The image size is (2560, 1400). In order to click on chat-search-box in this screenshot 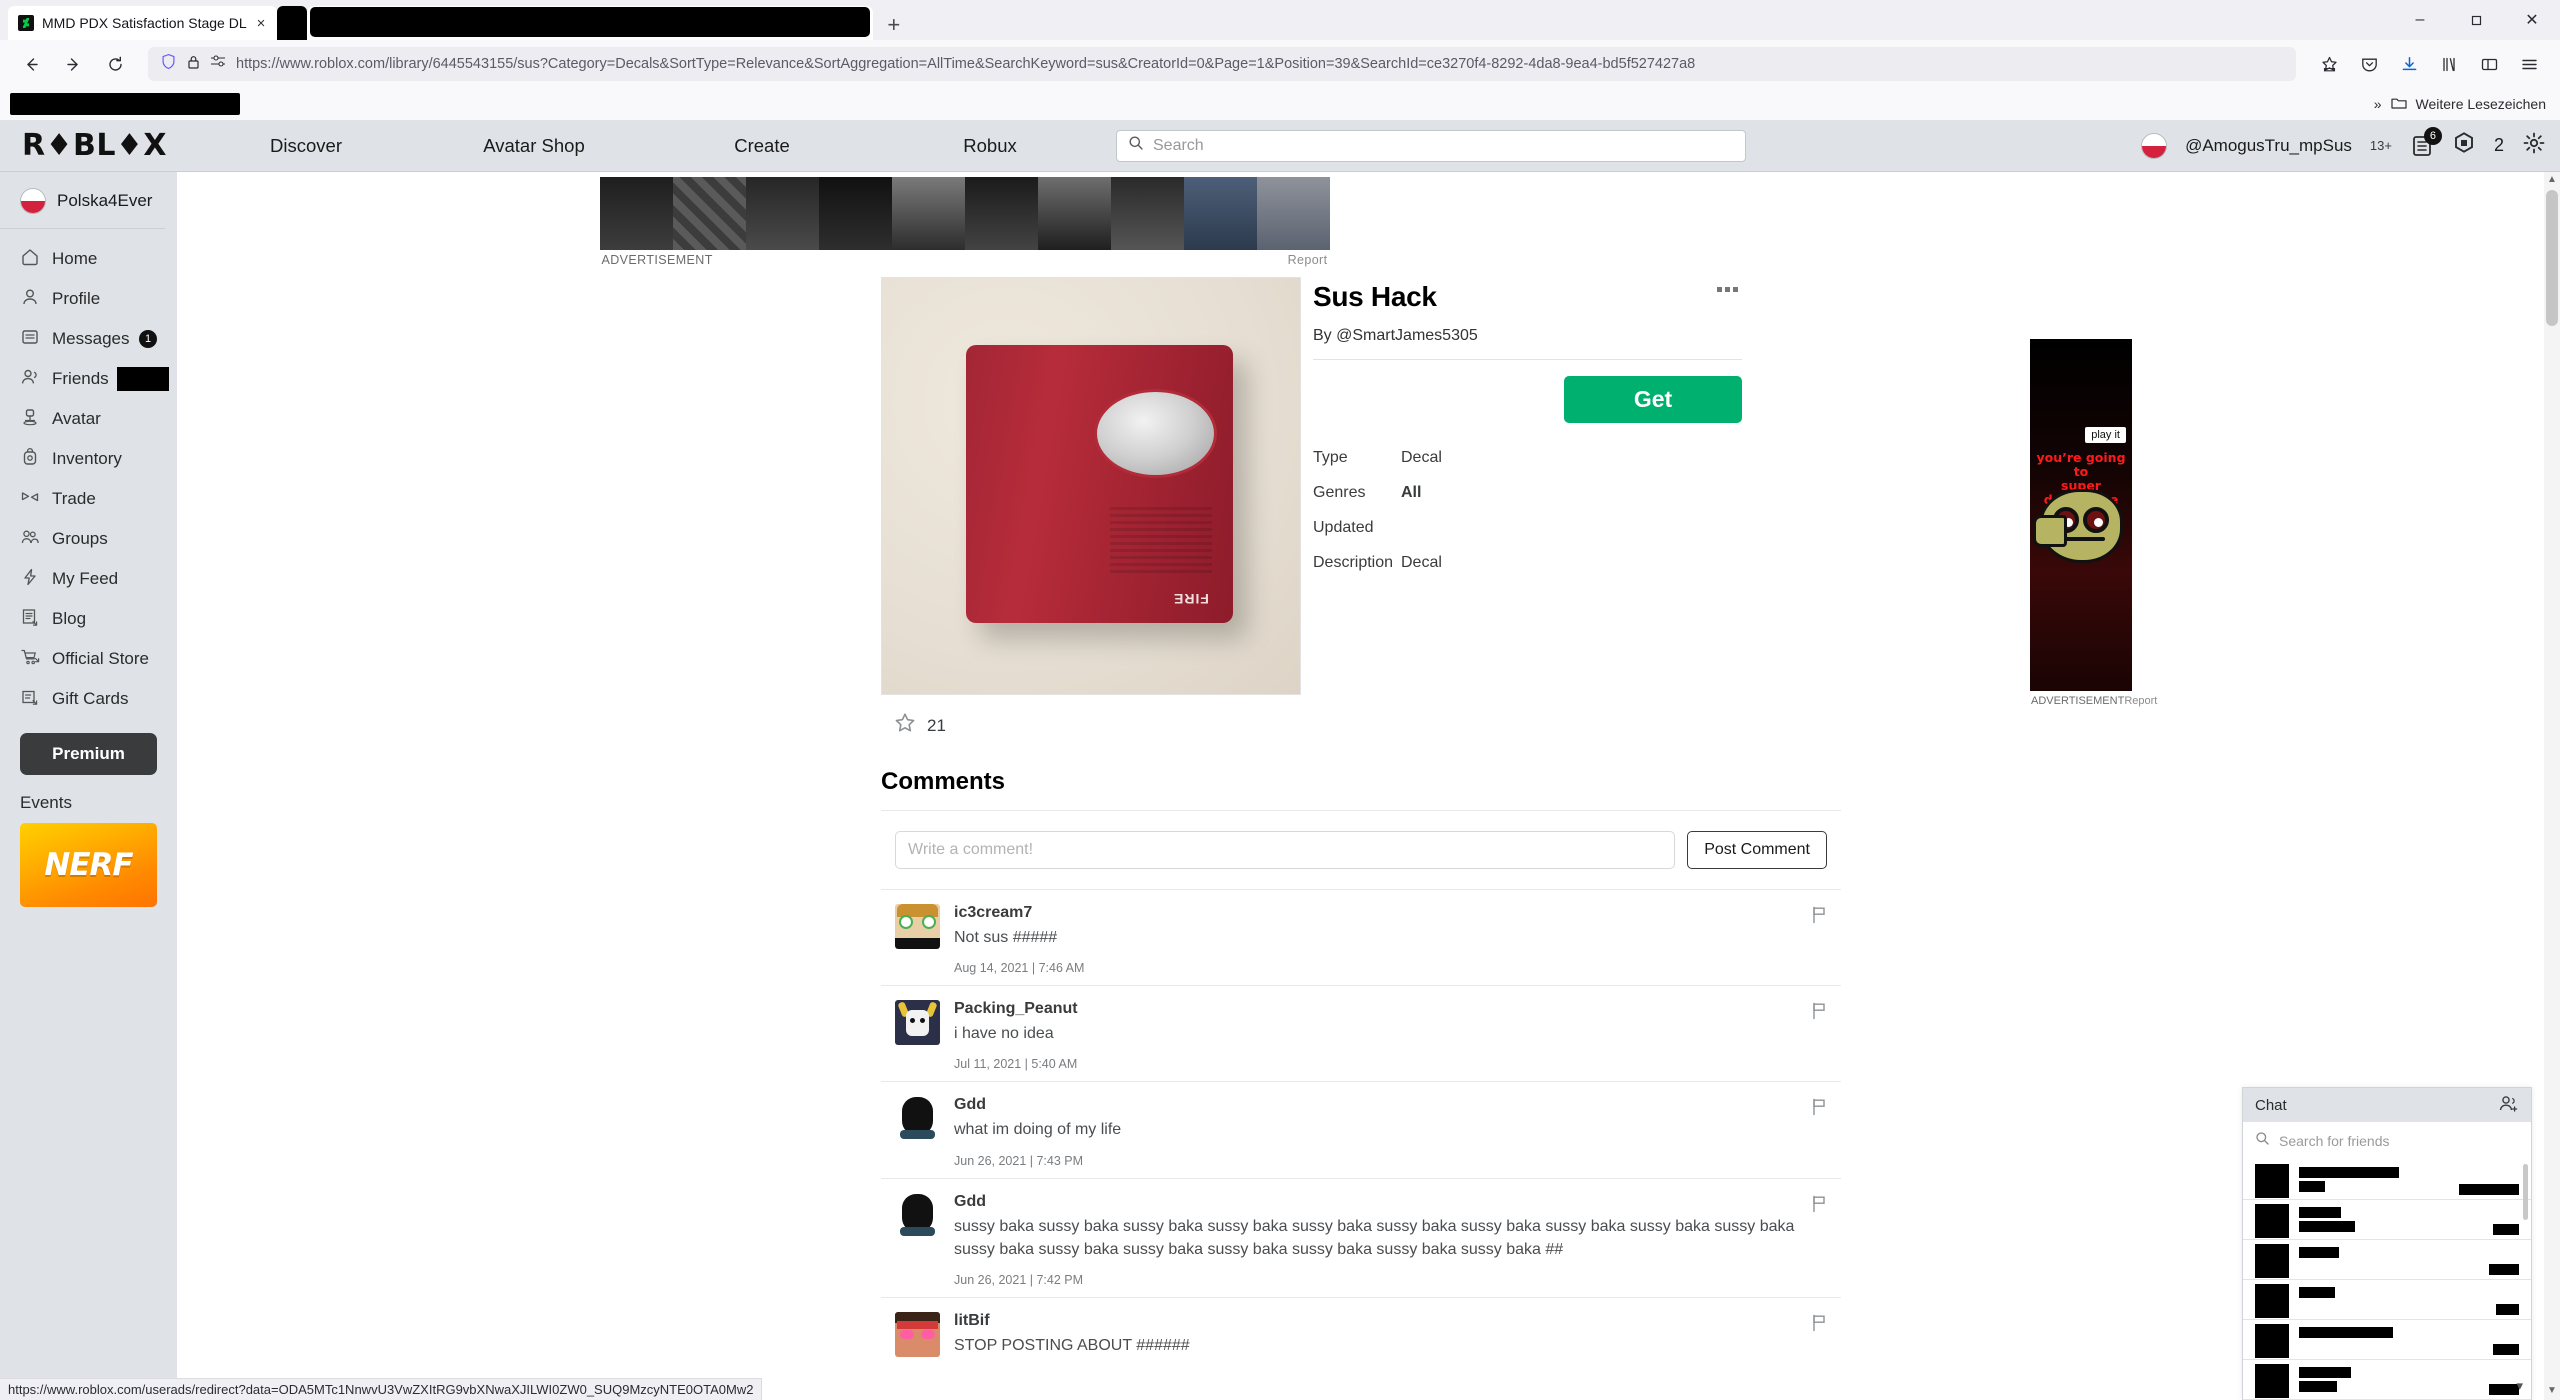, I will do `click(2387, 1141)`.